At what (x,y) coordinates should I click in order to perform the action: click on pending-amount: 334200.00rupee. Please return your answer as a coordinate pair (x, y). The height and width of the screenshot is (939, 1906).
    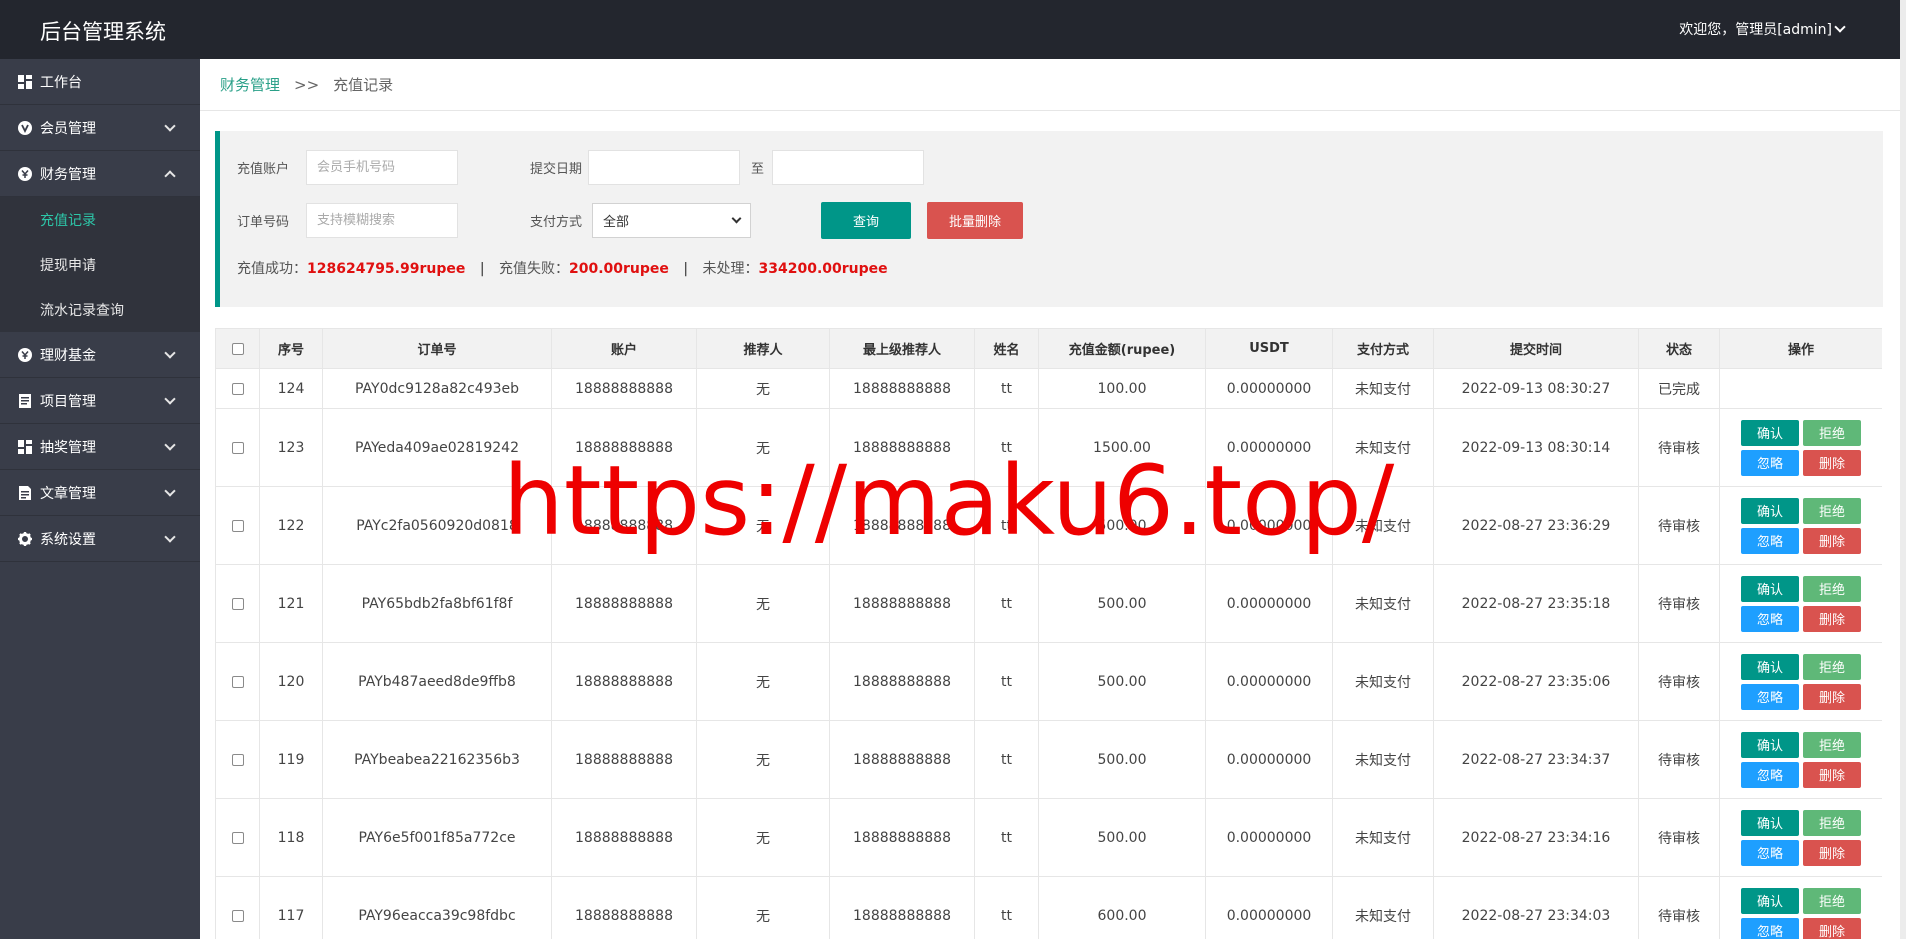
    Looking at the image, I should click on (823, 269).